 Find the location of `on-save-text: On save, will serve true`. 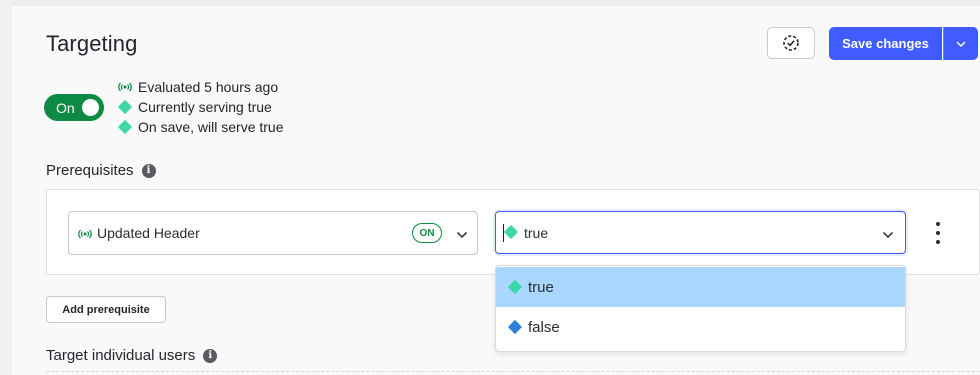

on-save-text: On save, will serve true is located at coordinates (211, 127).